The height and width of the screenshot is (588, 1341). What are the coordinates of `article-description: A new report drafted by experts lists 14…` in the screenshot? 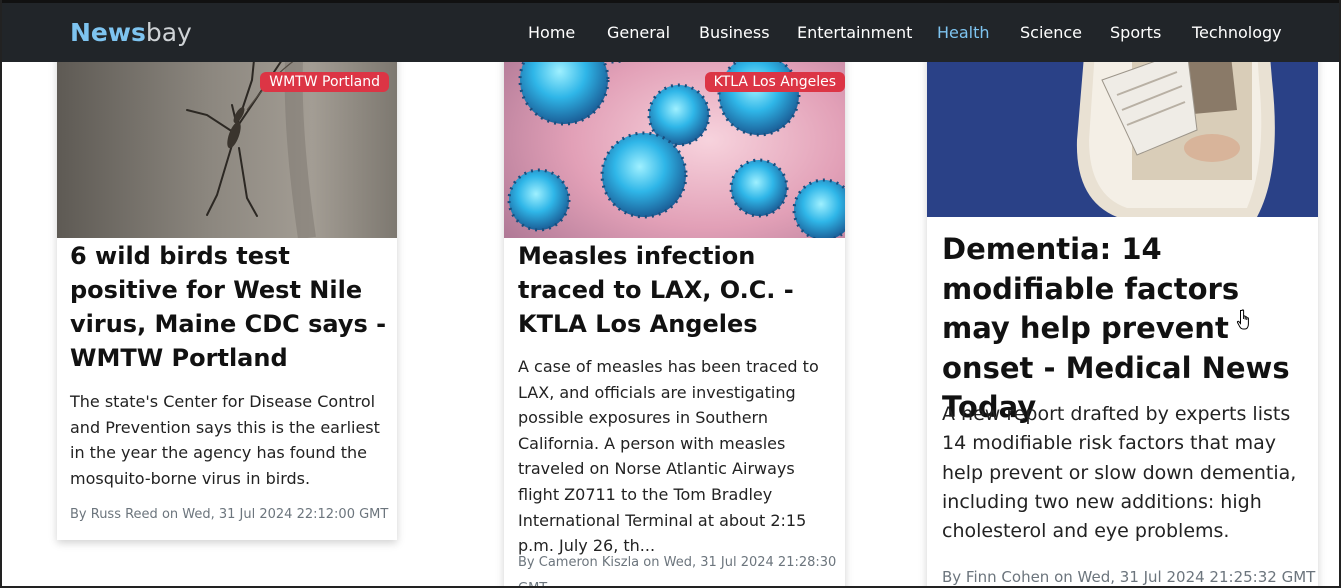 It's located at (1119, 473).